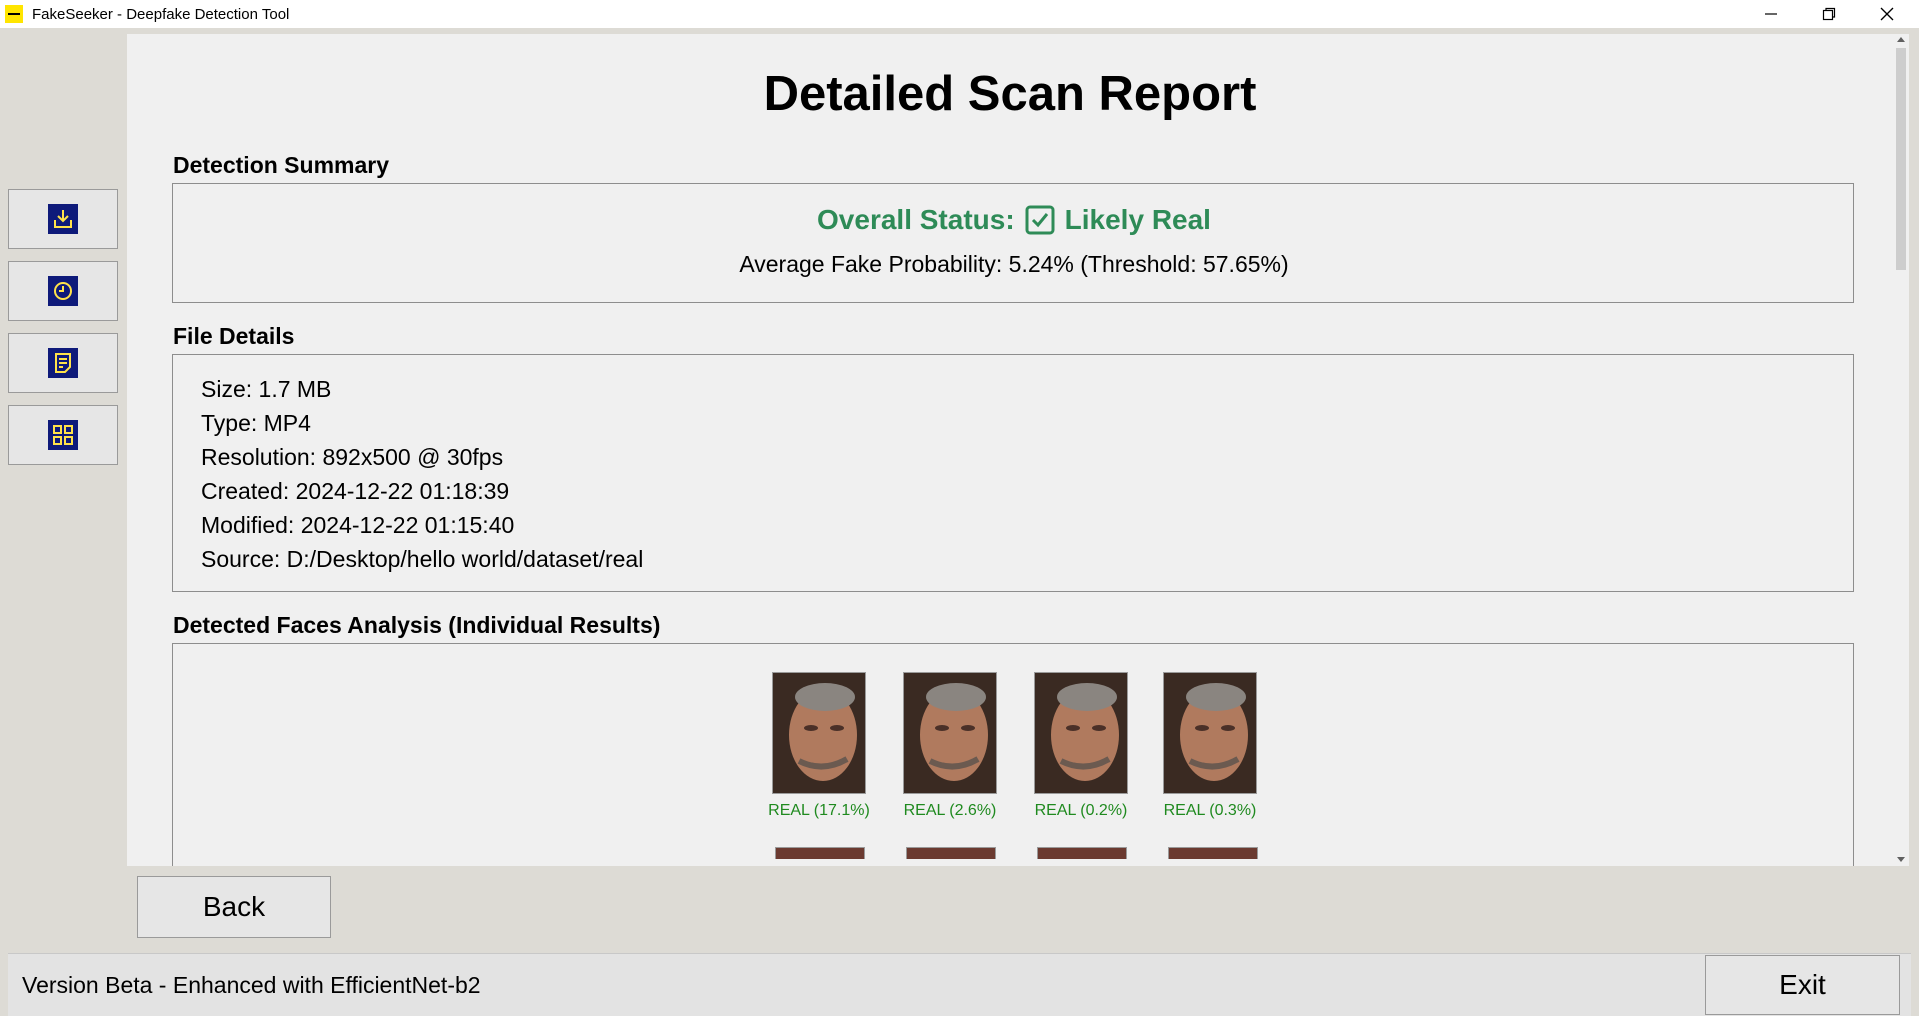 The height and width of the screenshot is (1016, 1919). Describe the element at coordinates (1802, 985) in the screenshot. I see `exit-button: Exit` at that location.